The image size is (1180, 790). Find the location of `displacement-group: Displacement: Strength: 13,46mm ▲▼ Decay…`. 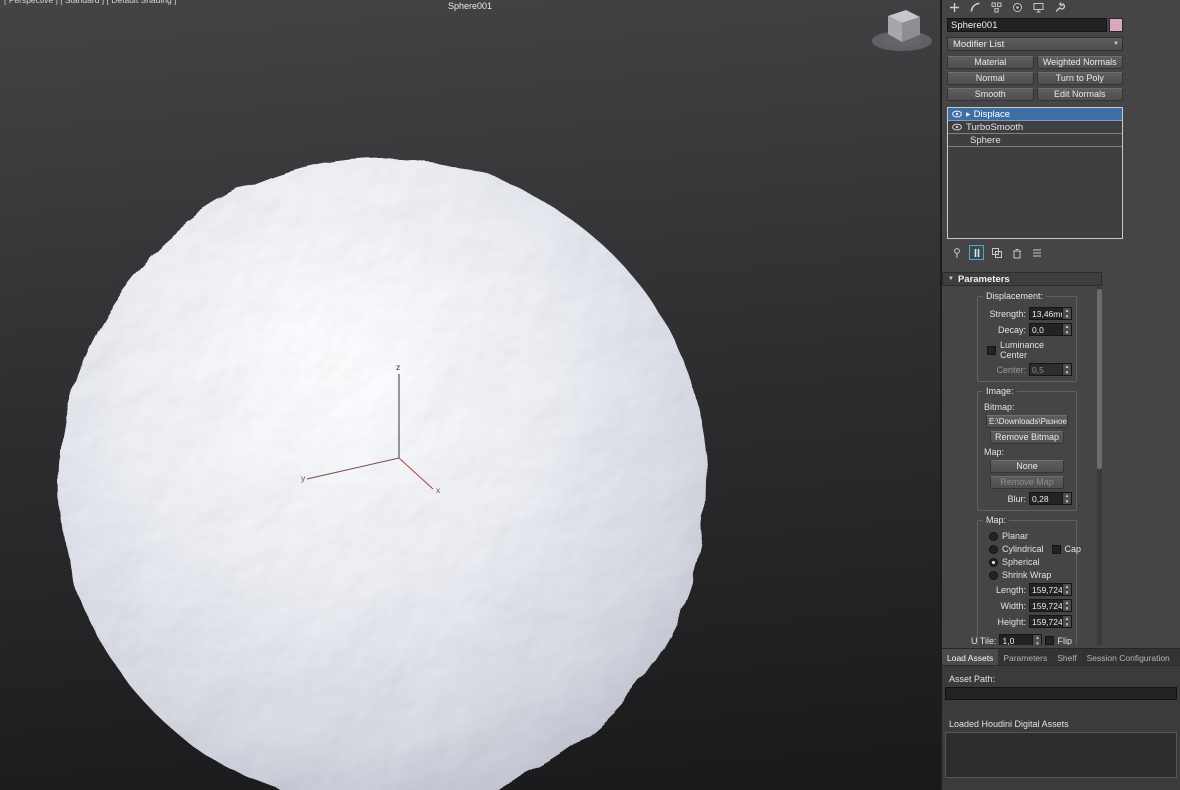

displacement-group: Displacement: Strength: 13,46mm ▲▼ Decay… is located at coordinates (1027, 336).